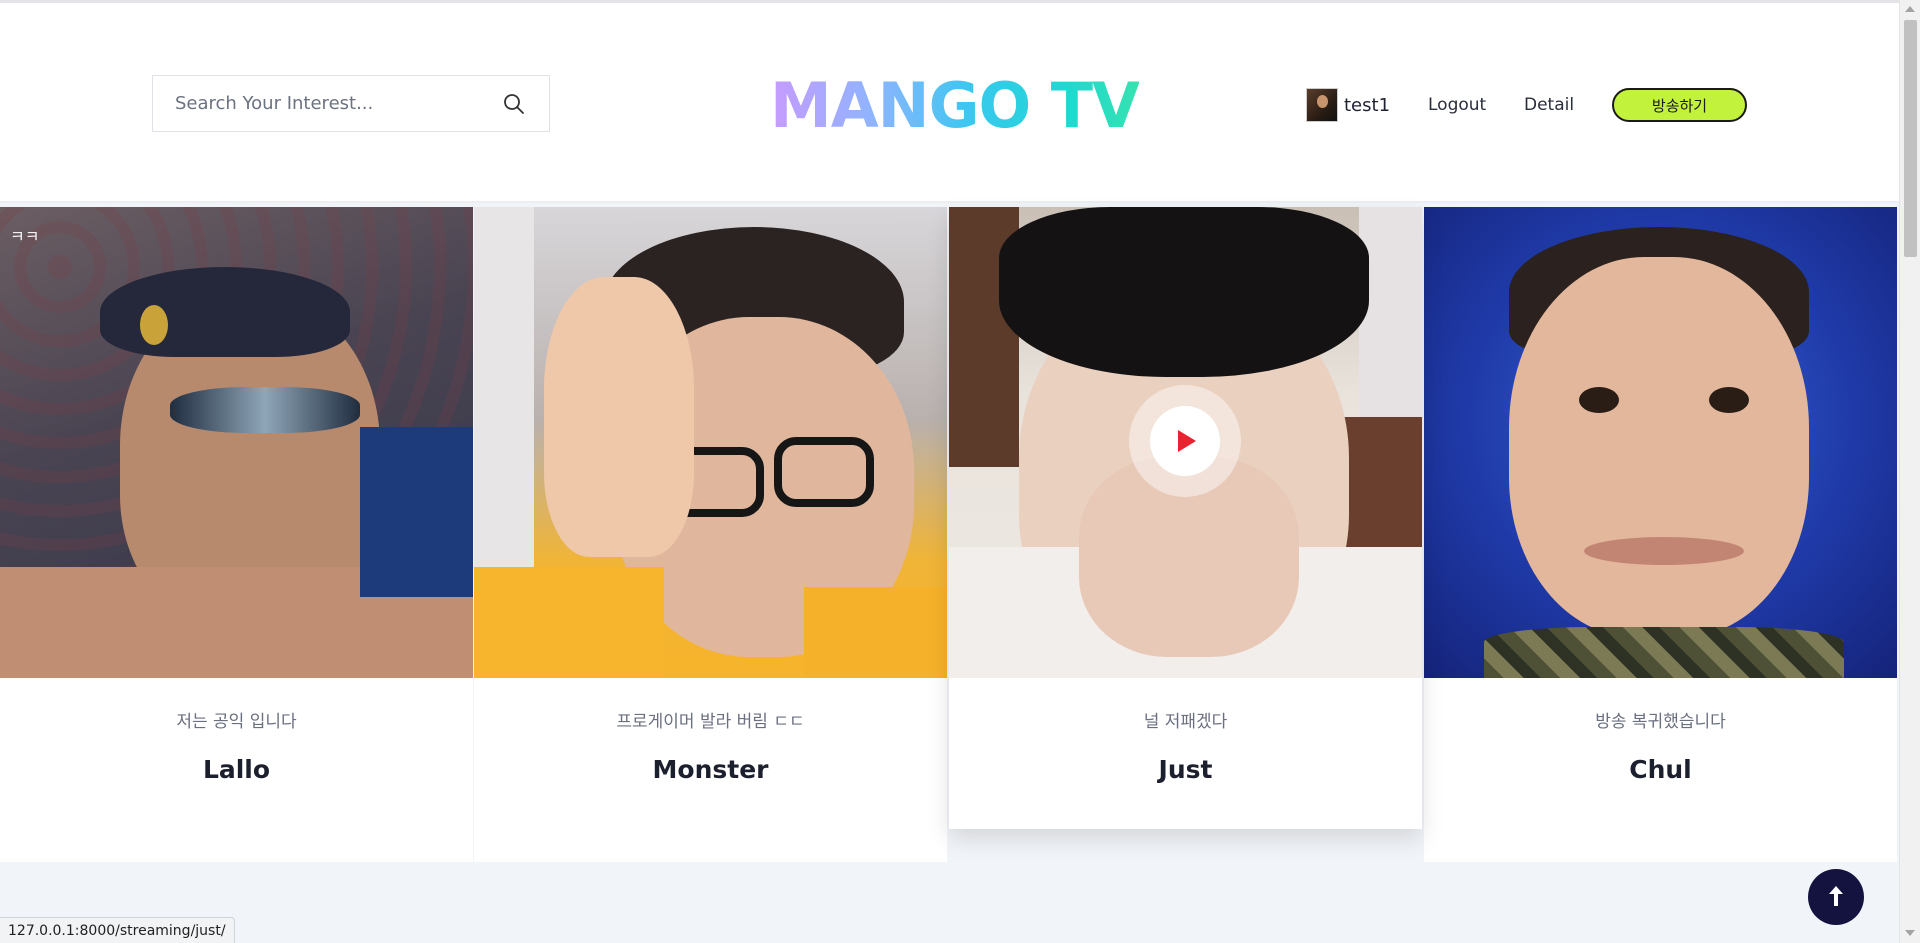 This screenshot has width=1920, height=943. What do you see at coordinates (236, 769) in the screenshot?
I see `streamer-name: Lallo` at bounding box center [236, 769].